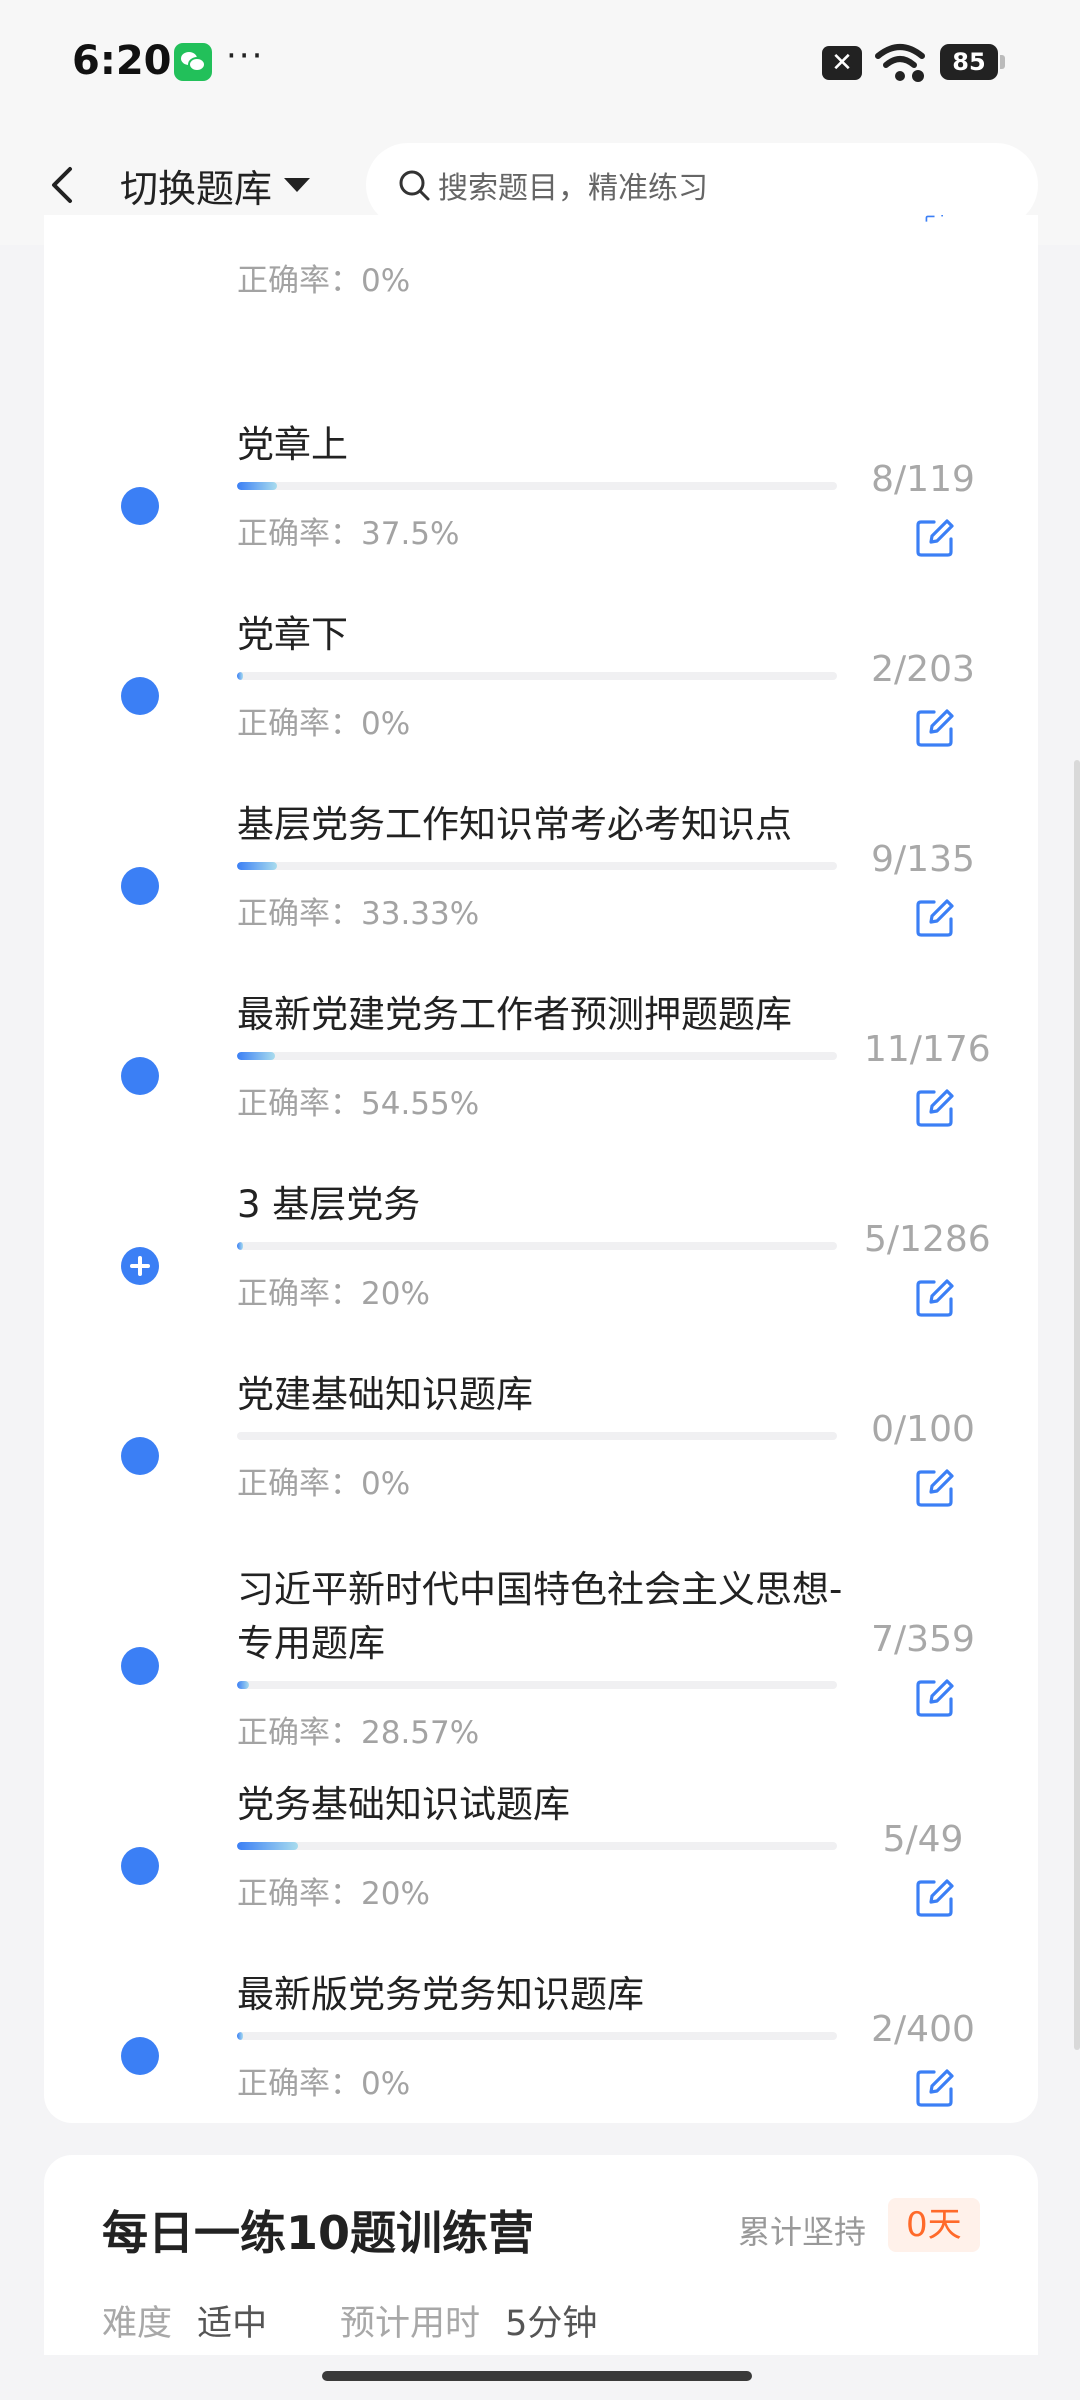 The height and width of the screenshot is (2400, 1080). Describe the element at coordinates (541, 2047) in the screenshot. I see `list-item: 最新版党务党务知识题库正确率：0% 2/400` at that location.